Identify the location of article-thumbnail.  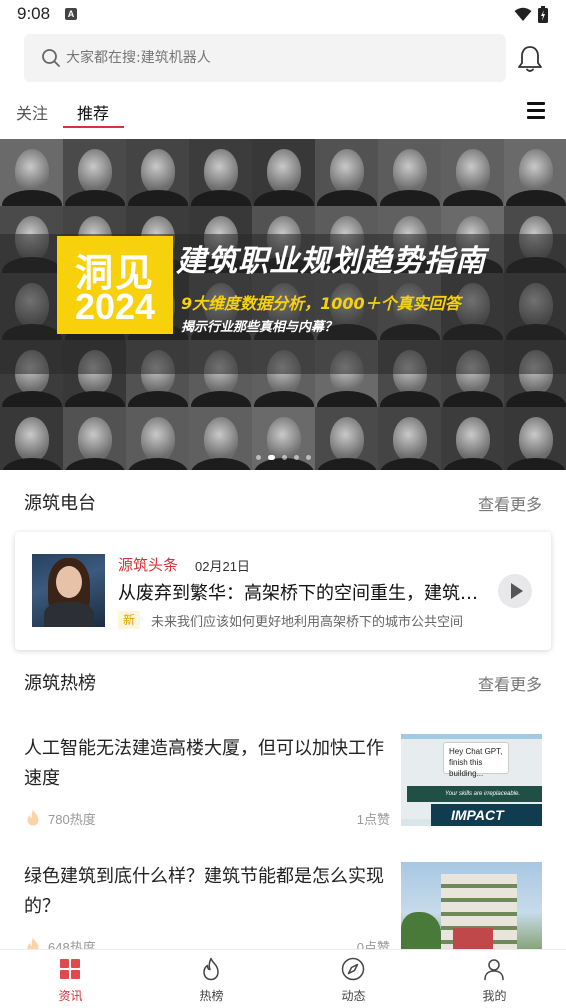
(471, 908).